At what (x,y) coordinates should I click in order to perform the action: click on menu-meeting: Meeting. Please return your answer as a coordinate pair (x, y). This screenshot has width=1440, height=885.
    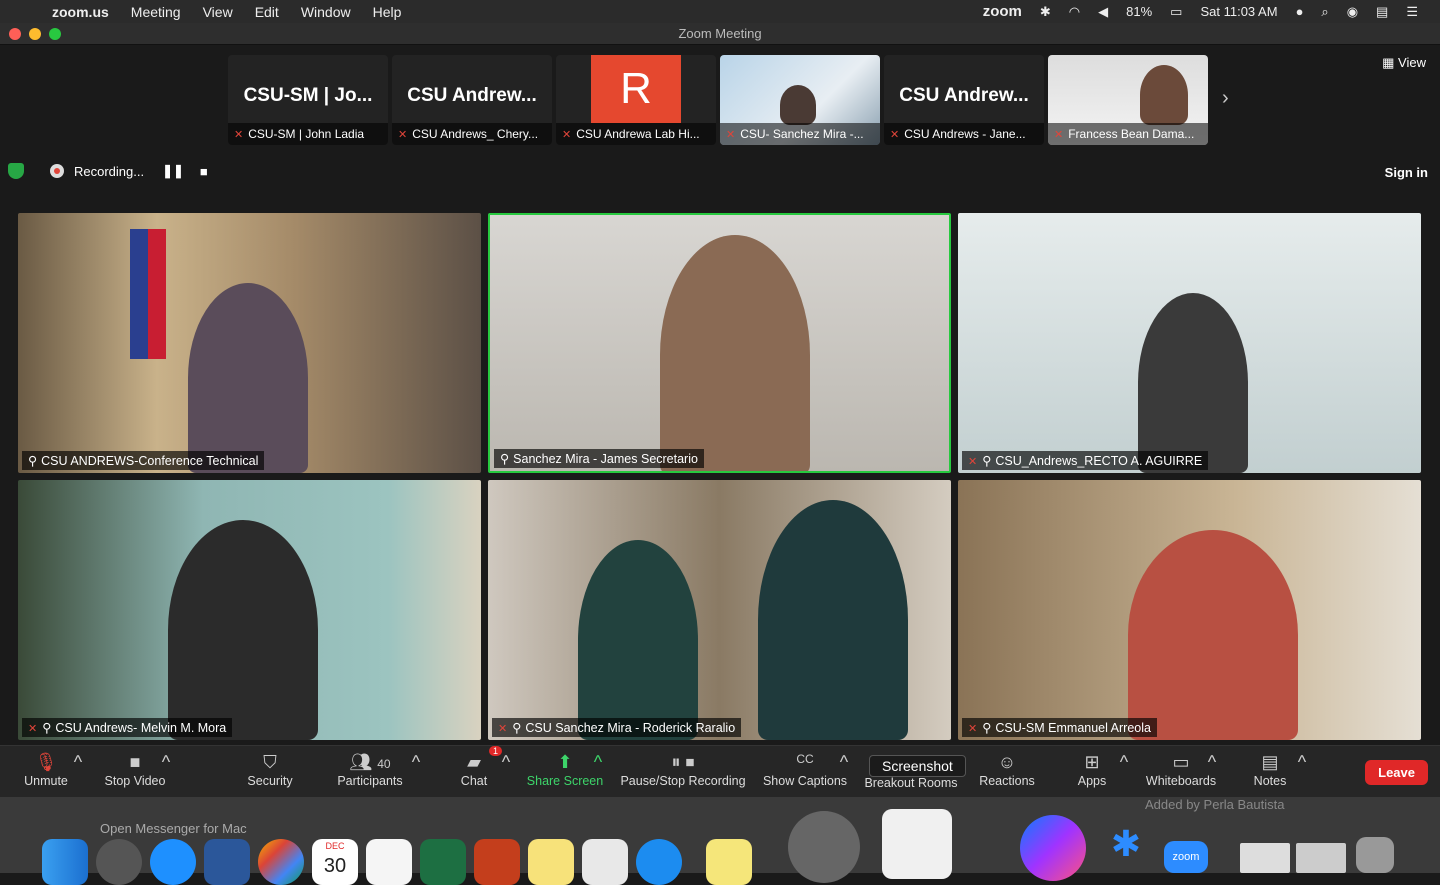
    Looking at the image, I should click on (156, 12).